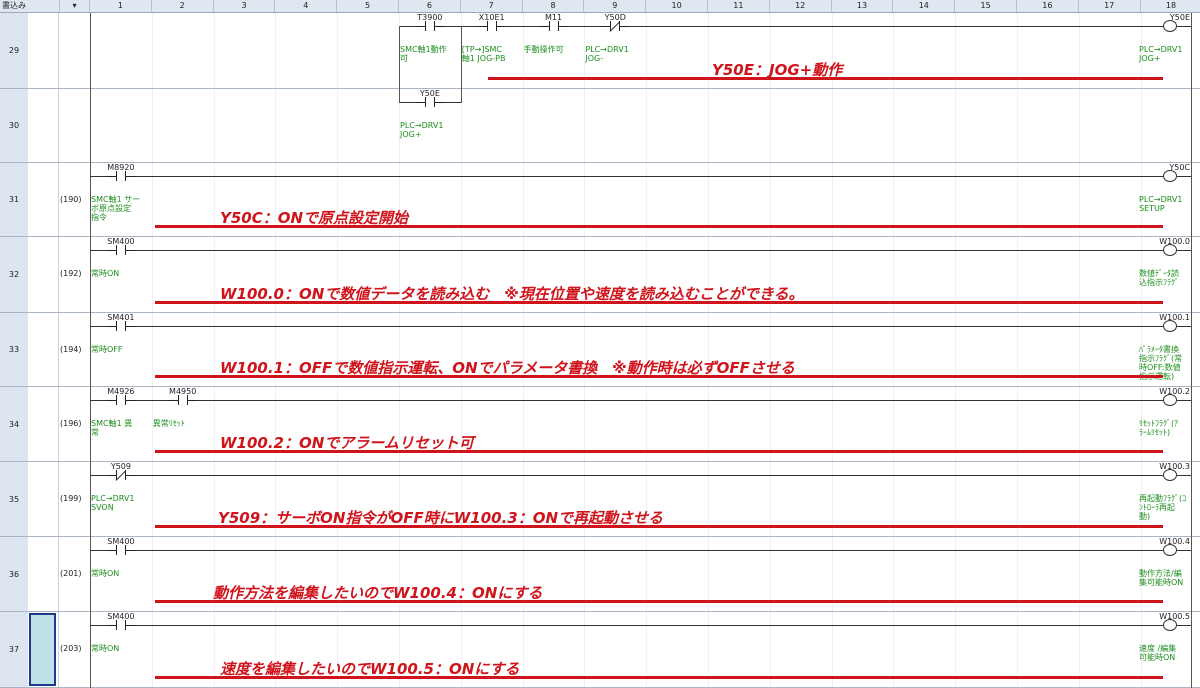  I want to click on row-number: 37, so click(14, 649).